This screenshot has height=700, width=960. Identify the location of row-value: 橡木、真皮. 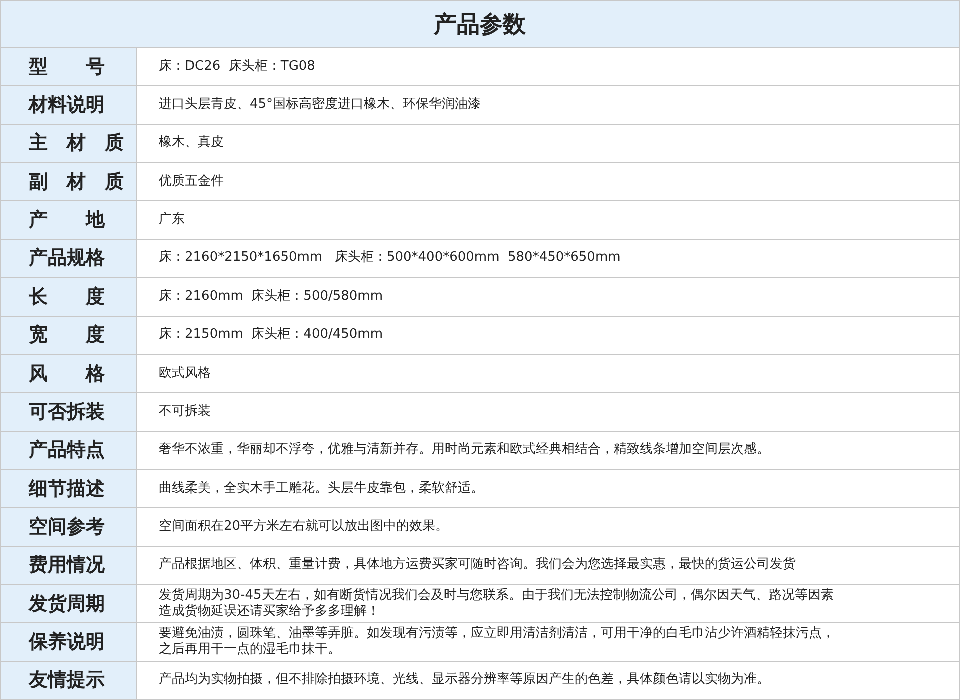
(191, 143).